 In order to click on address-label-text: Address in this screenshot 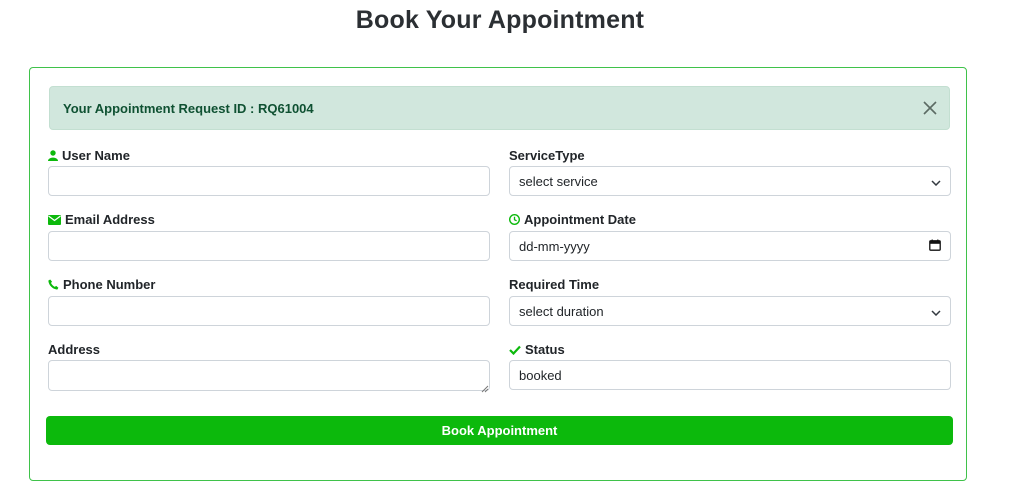, I will do `click(74, 349)`.